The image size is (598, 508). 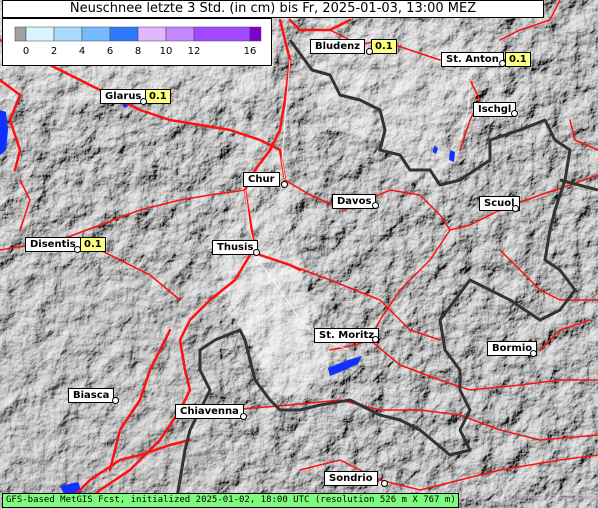 I want to click on place-label-bludenz: Bludenz, so click(x=338, y=46).